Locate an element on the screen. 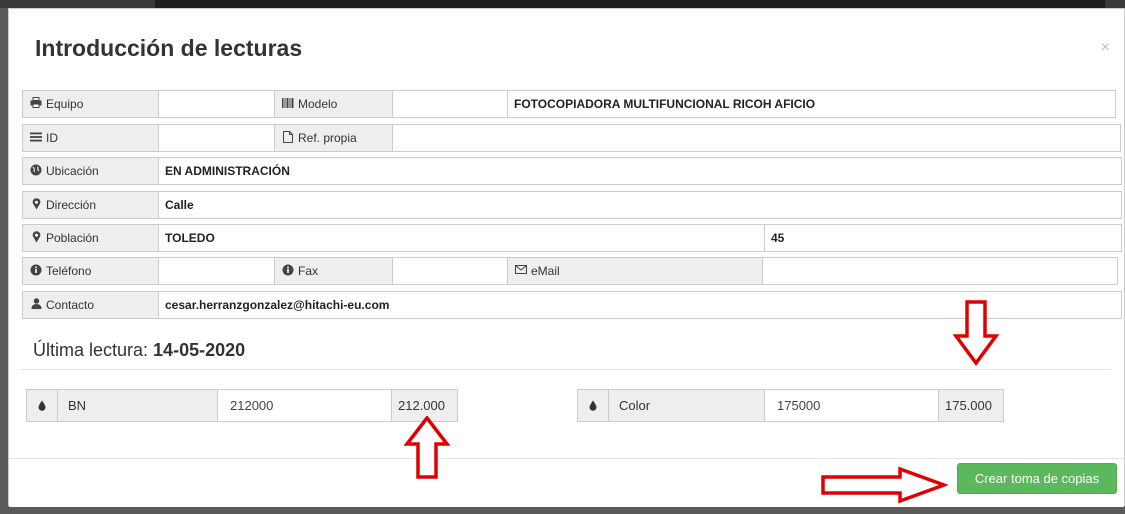  last-reading: Última lectura: 14-05-2020 is located at coordinates (139, 350).